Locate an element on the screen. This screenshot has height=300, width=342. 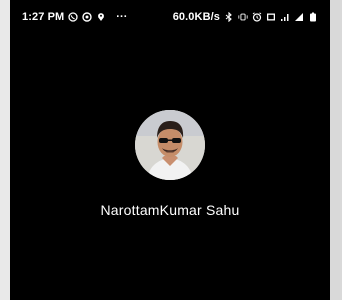
status-left: 1:27 PM ··· is located at coordinates (69, 17).